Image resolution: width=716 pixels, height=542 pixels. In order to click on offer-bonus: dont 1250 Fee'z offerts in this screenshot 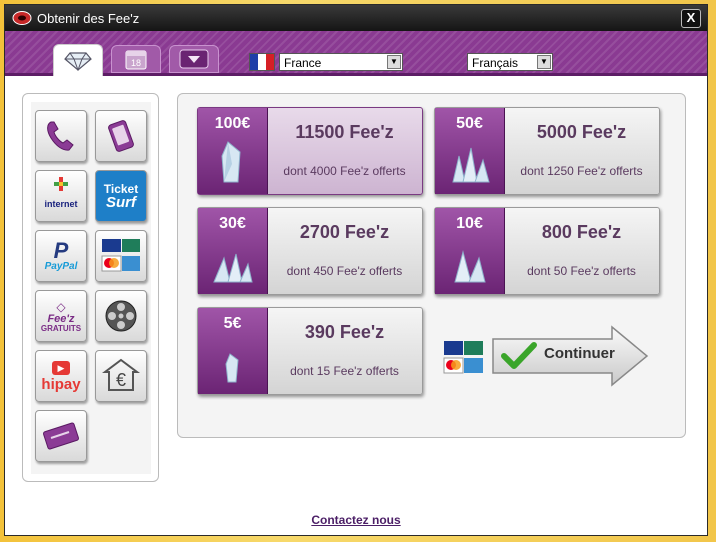, I will do `click(581, 171)`.